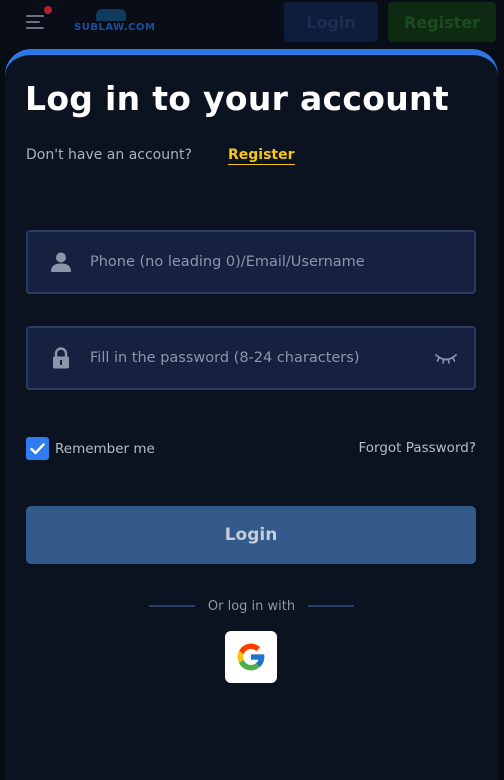  I want to click on google-login-button, so click(251, 657).